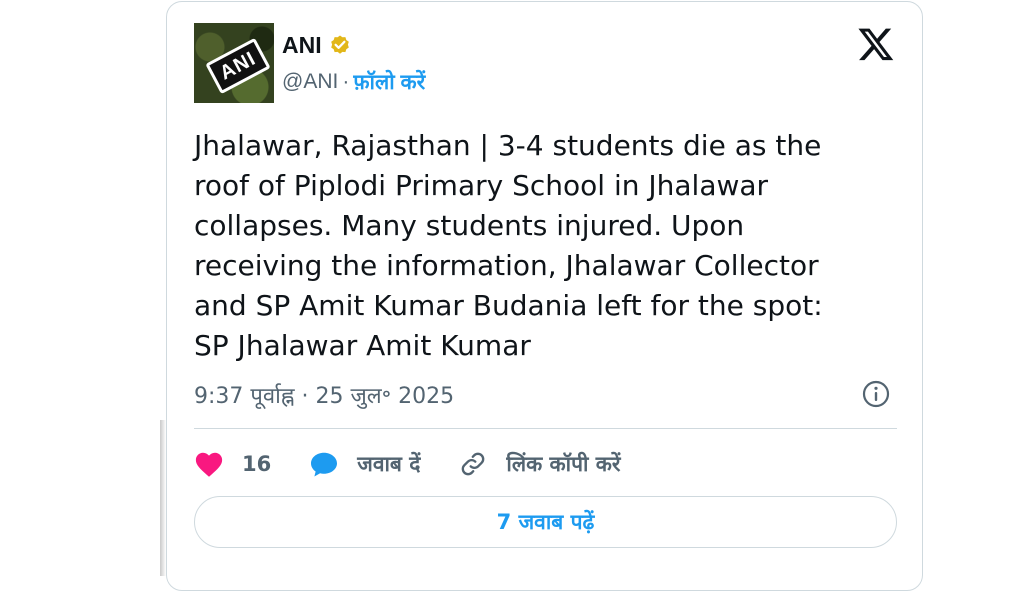  What do you see at coordinates (324, 395) in the screenshot?
I see `tweet-timestamp: 9:37 पूर्वाह्न · 25 जुल॰ 2025` at bounding box center [324, 395].